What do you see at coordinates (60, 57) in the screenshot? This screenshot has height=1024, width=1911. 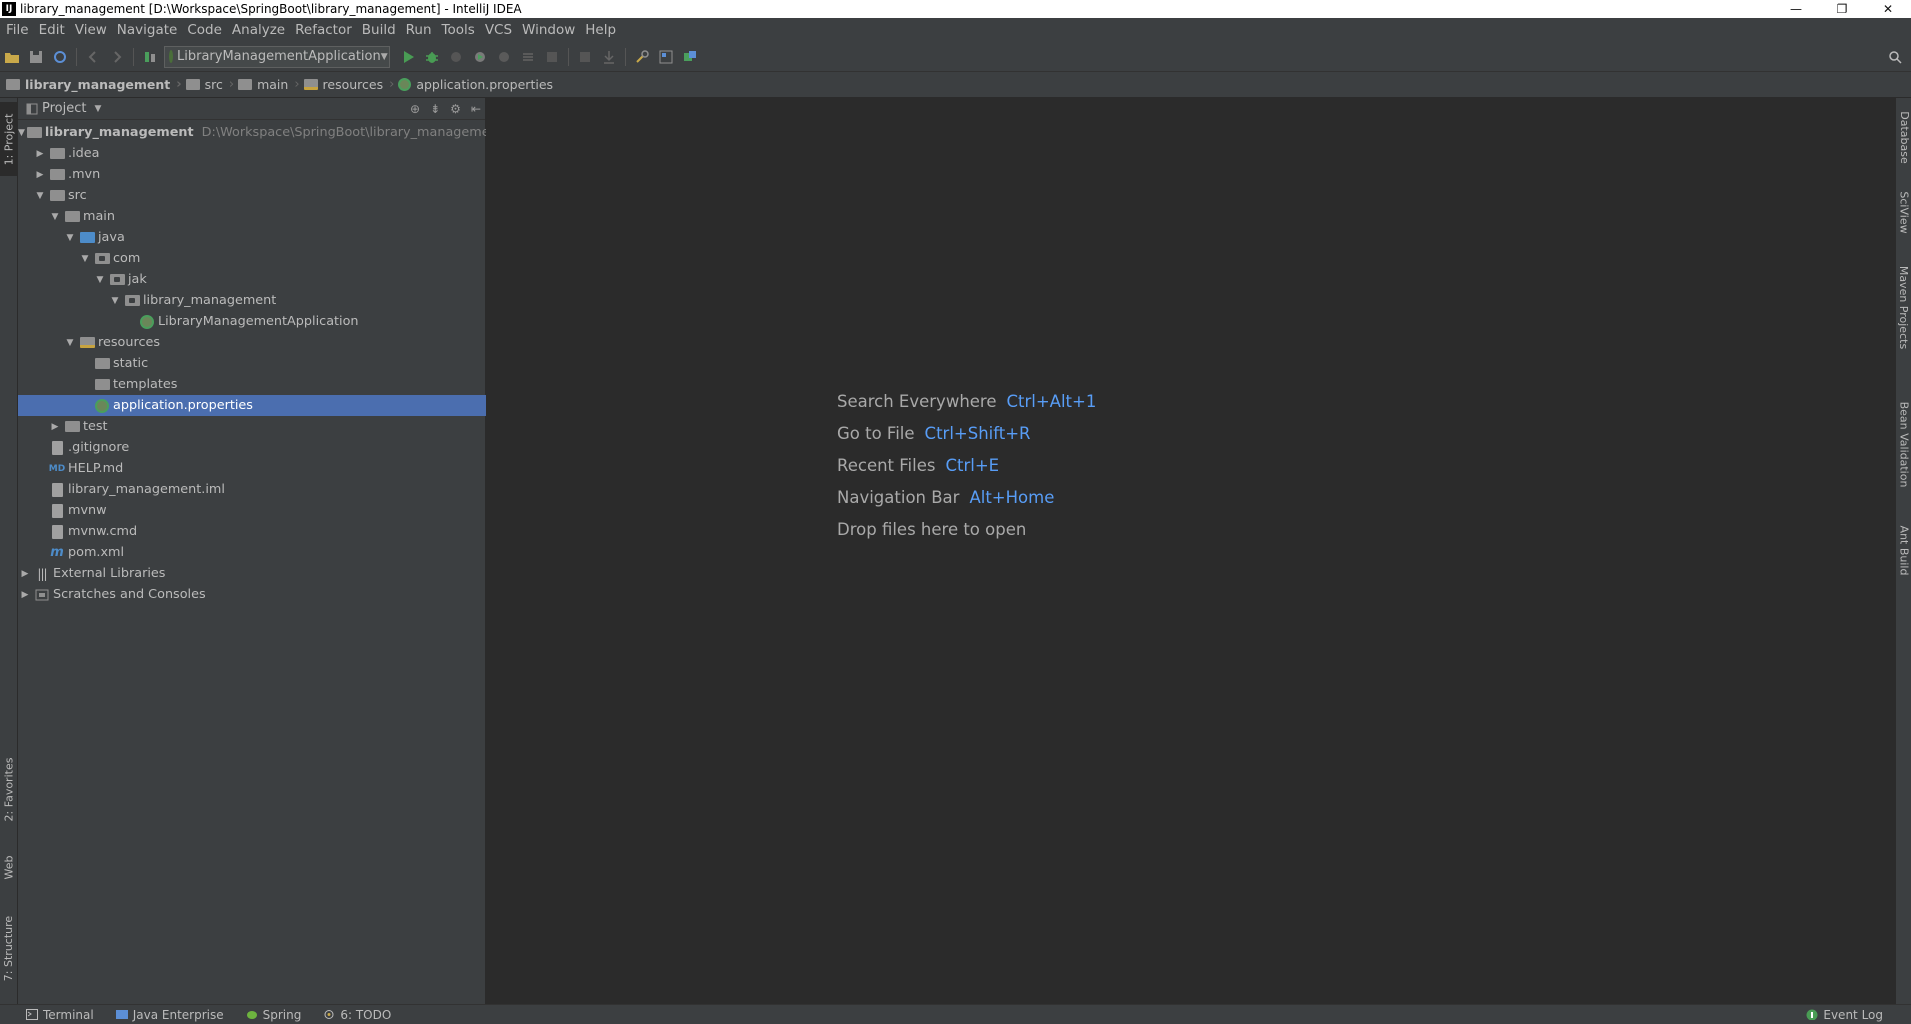 I see `synchronize-icon` at bounding box center [60, 57].